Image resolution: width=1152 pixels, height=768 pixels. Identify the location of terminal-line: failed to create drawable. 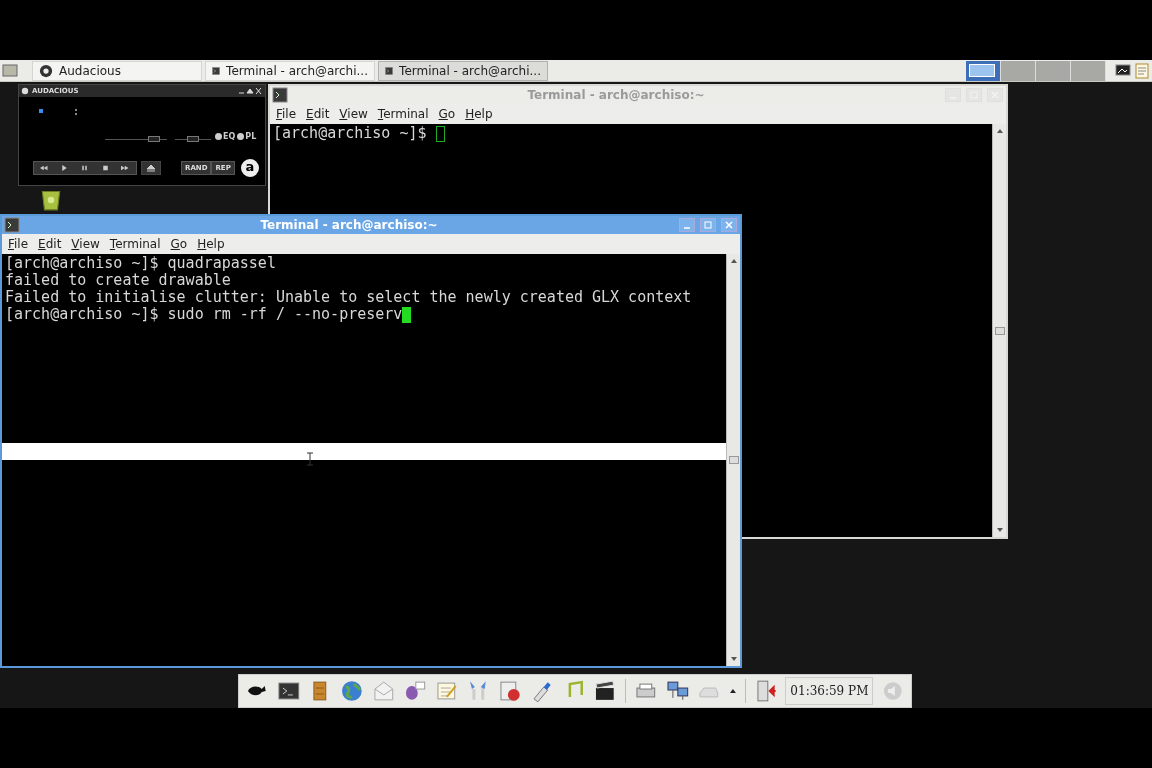
(118, 280).